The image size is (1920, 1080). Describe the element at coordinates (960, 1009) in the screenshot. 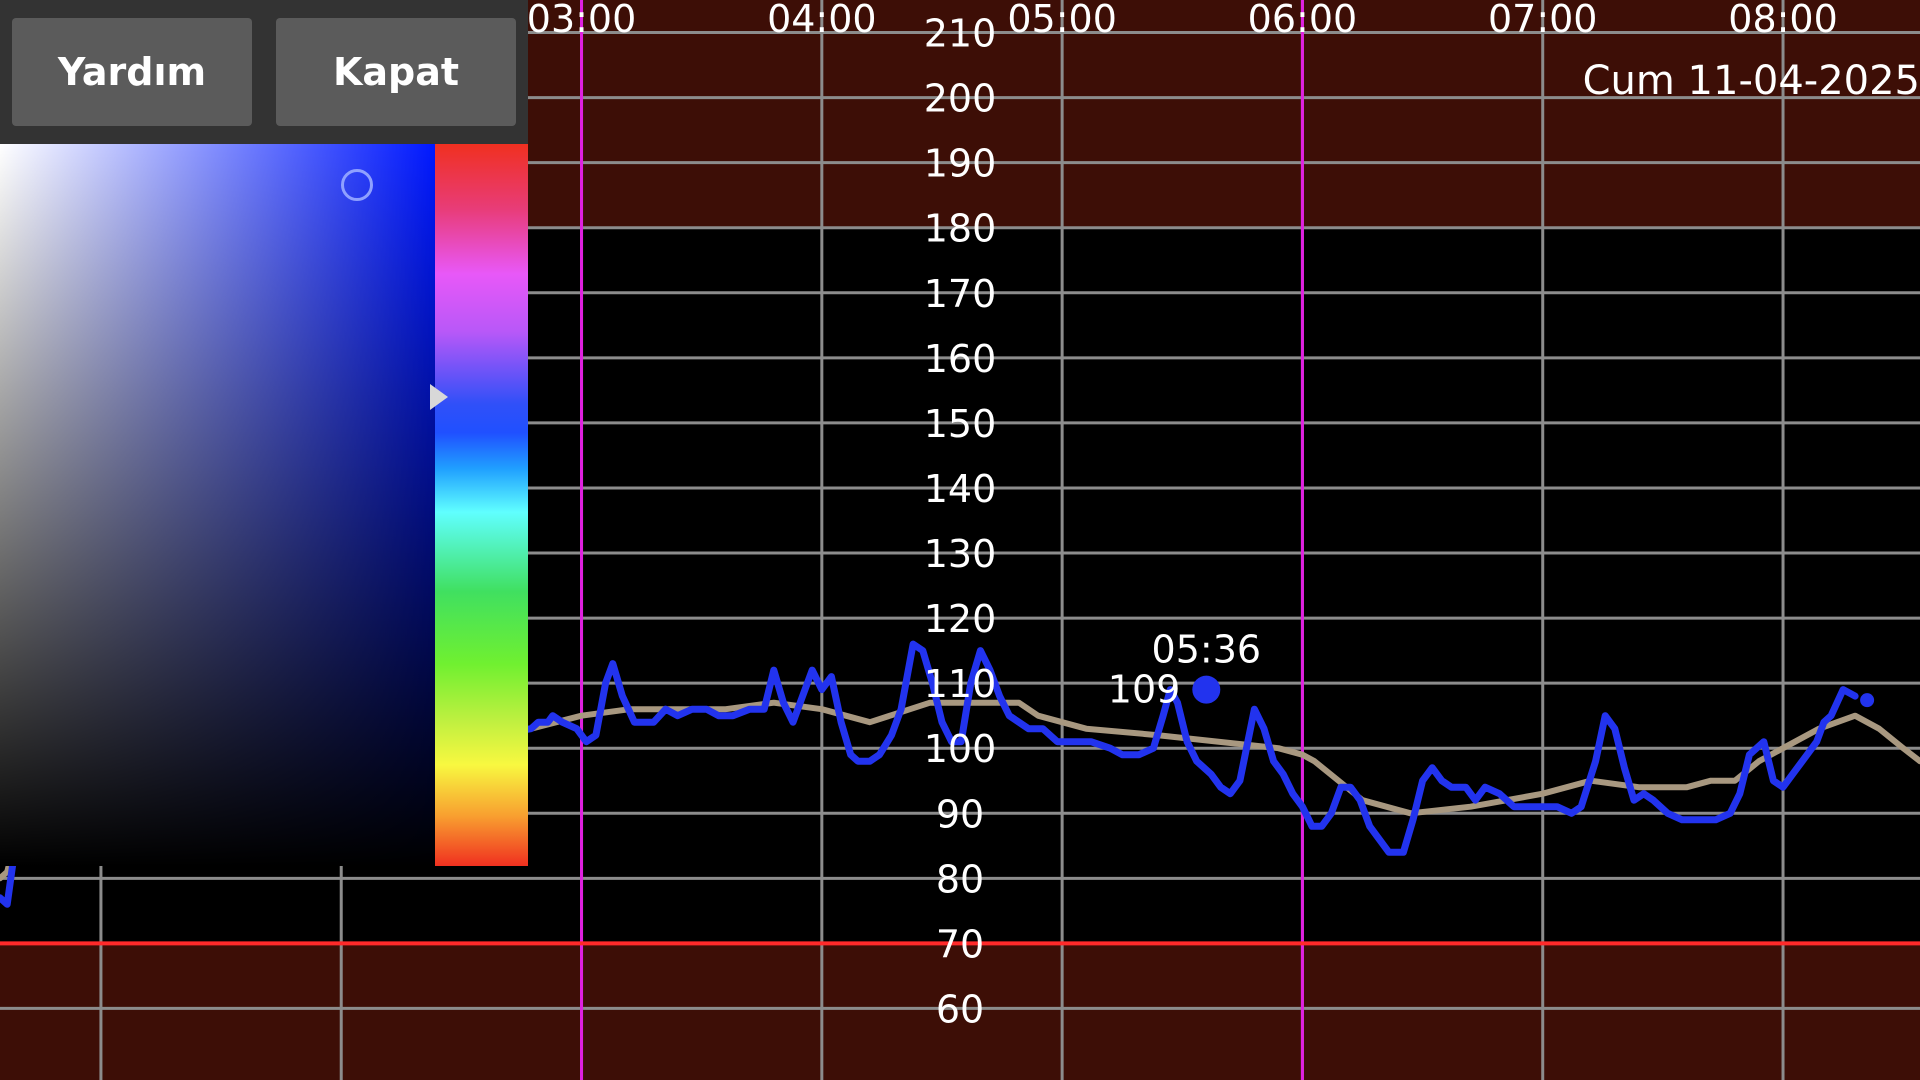

I see `y-tick-label: 60` at that location.